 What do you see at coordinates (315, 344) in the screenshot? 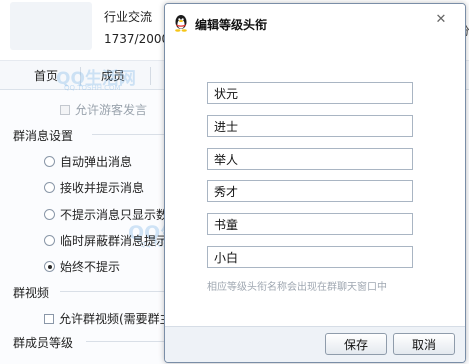
I see `dialog-footer: 保存 取消` at bounding box center [315, 344].